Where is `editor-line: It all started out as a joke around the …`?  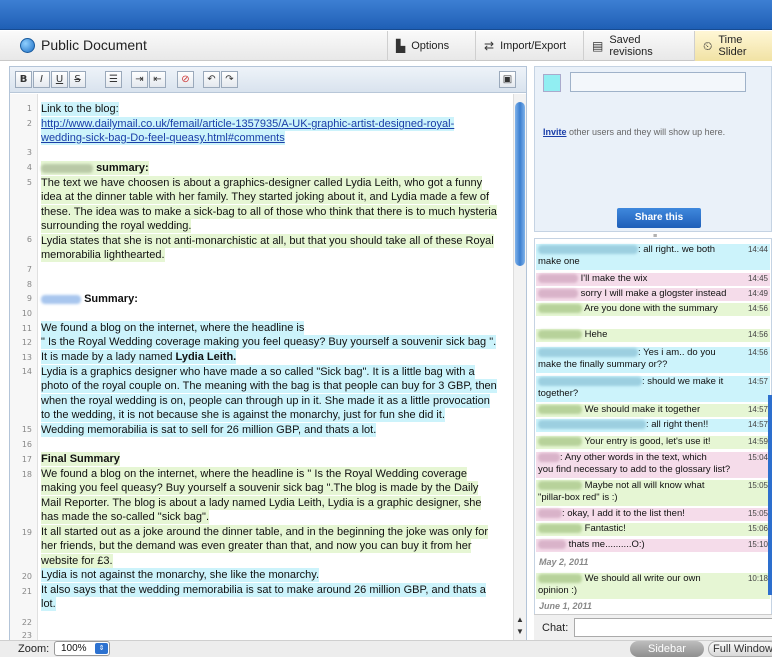
editor-line: It all started out as a joke around the … is located at coordinates (265, 532).